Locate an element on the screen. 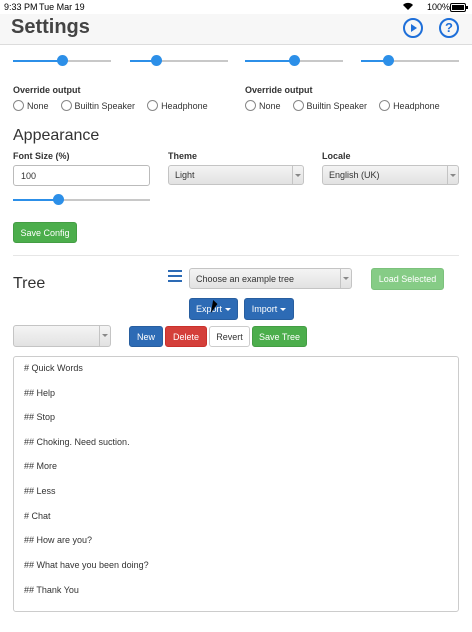 The image size is (472, 632). battery-percent: 100% is located at coordinates (439, 7).